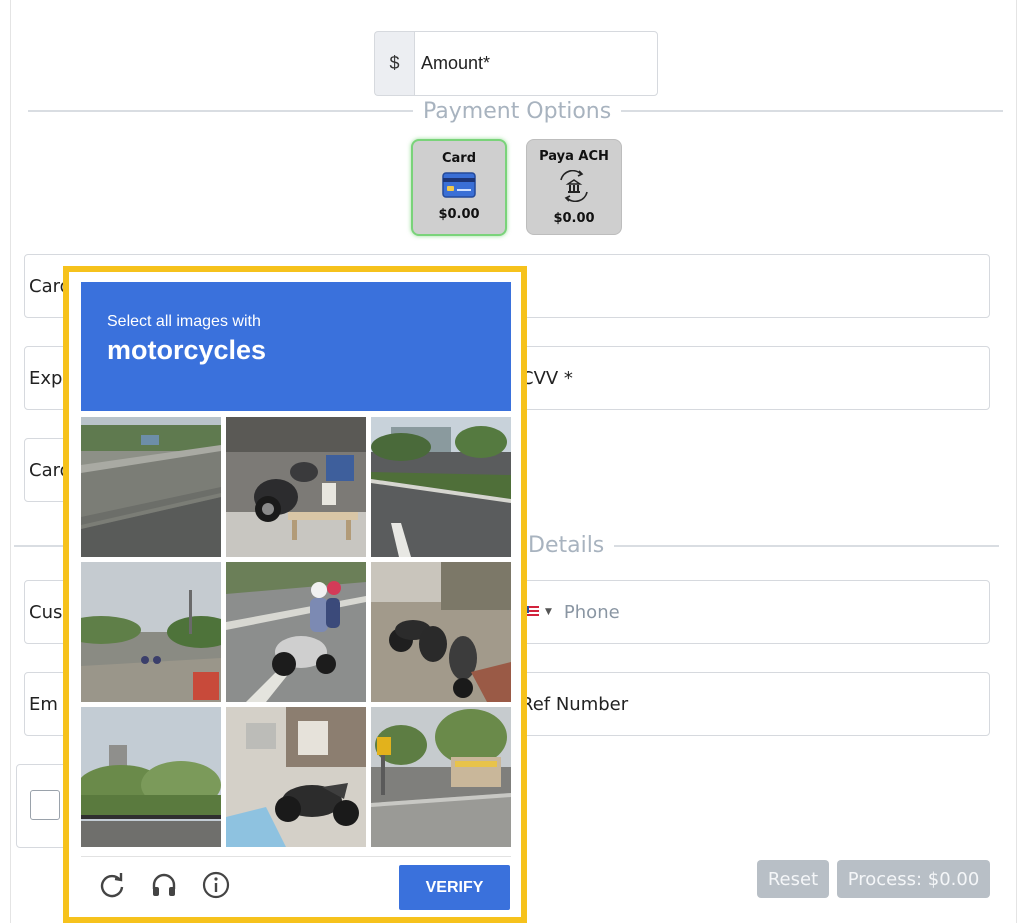 This screenshot has width=1024, height=923. What do you see at coordinates (547, 378) in the screenshot?
I see `cvv-label: CVV *` at bounding box center [547, 378].